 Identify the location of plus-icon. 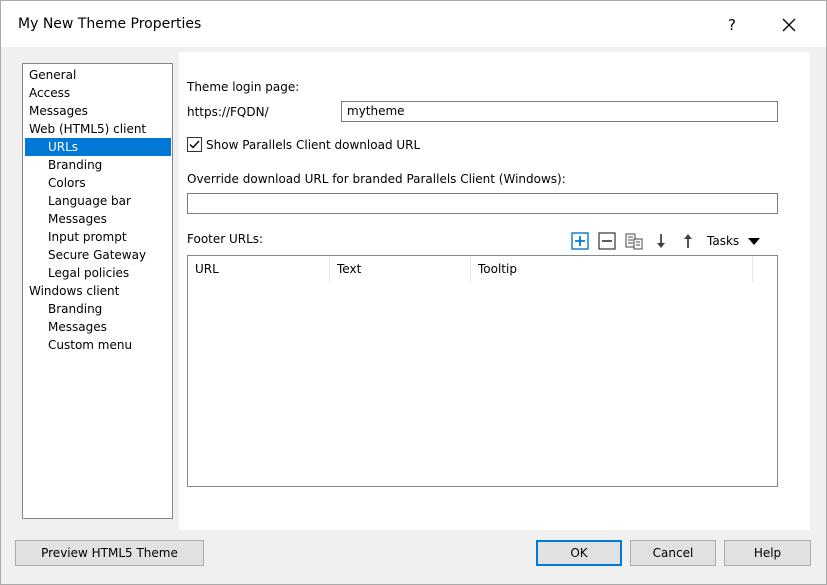
(580, 241).